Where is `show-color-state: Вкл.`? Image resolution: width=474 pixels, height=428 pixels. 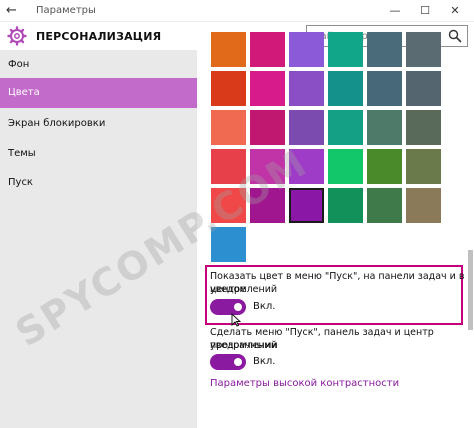
show-color-state: Вкл. is located at coordinates (264, 306).